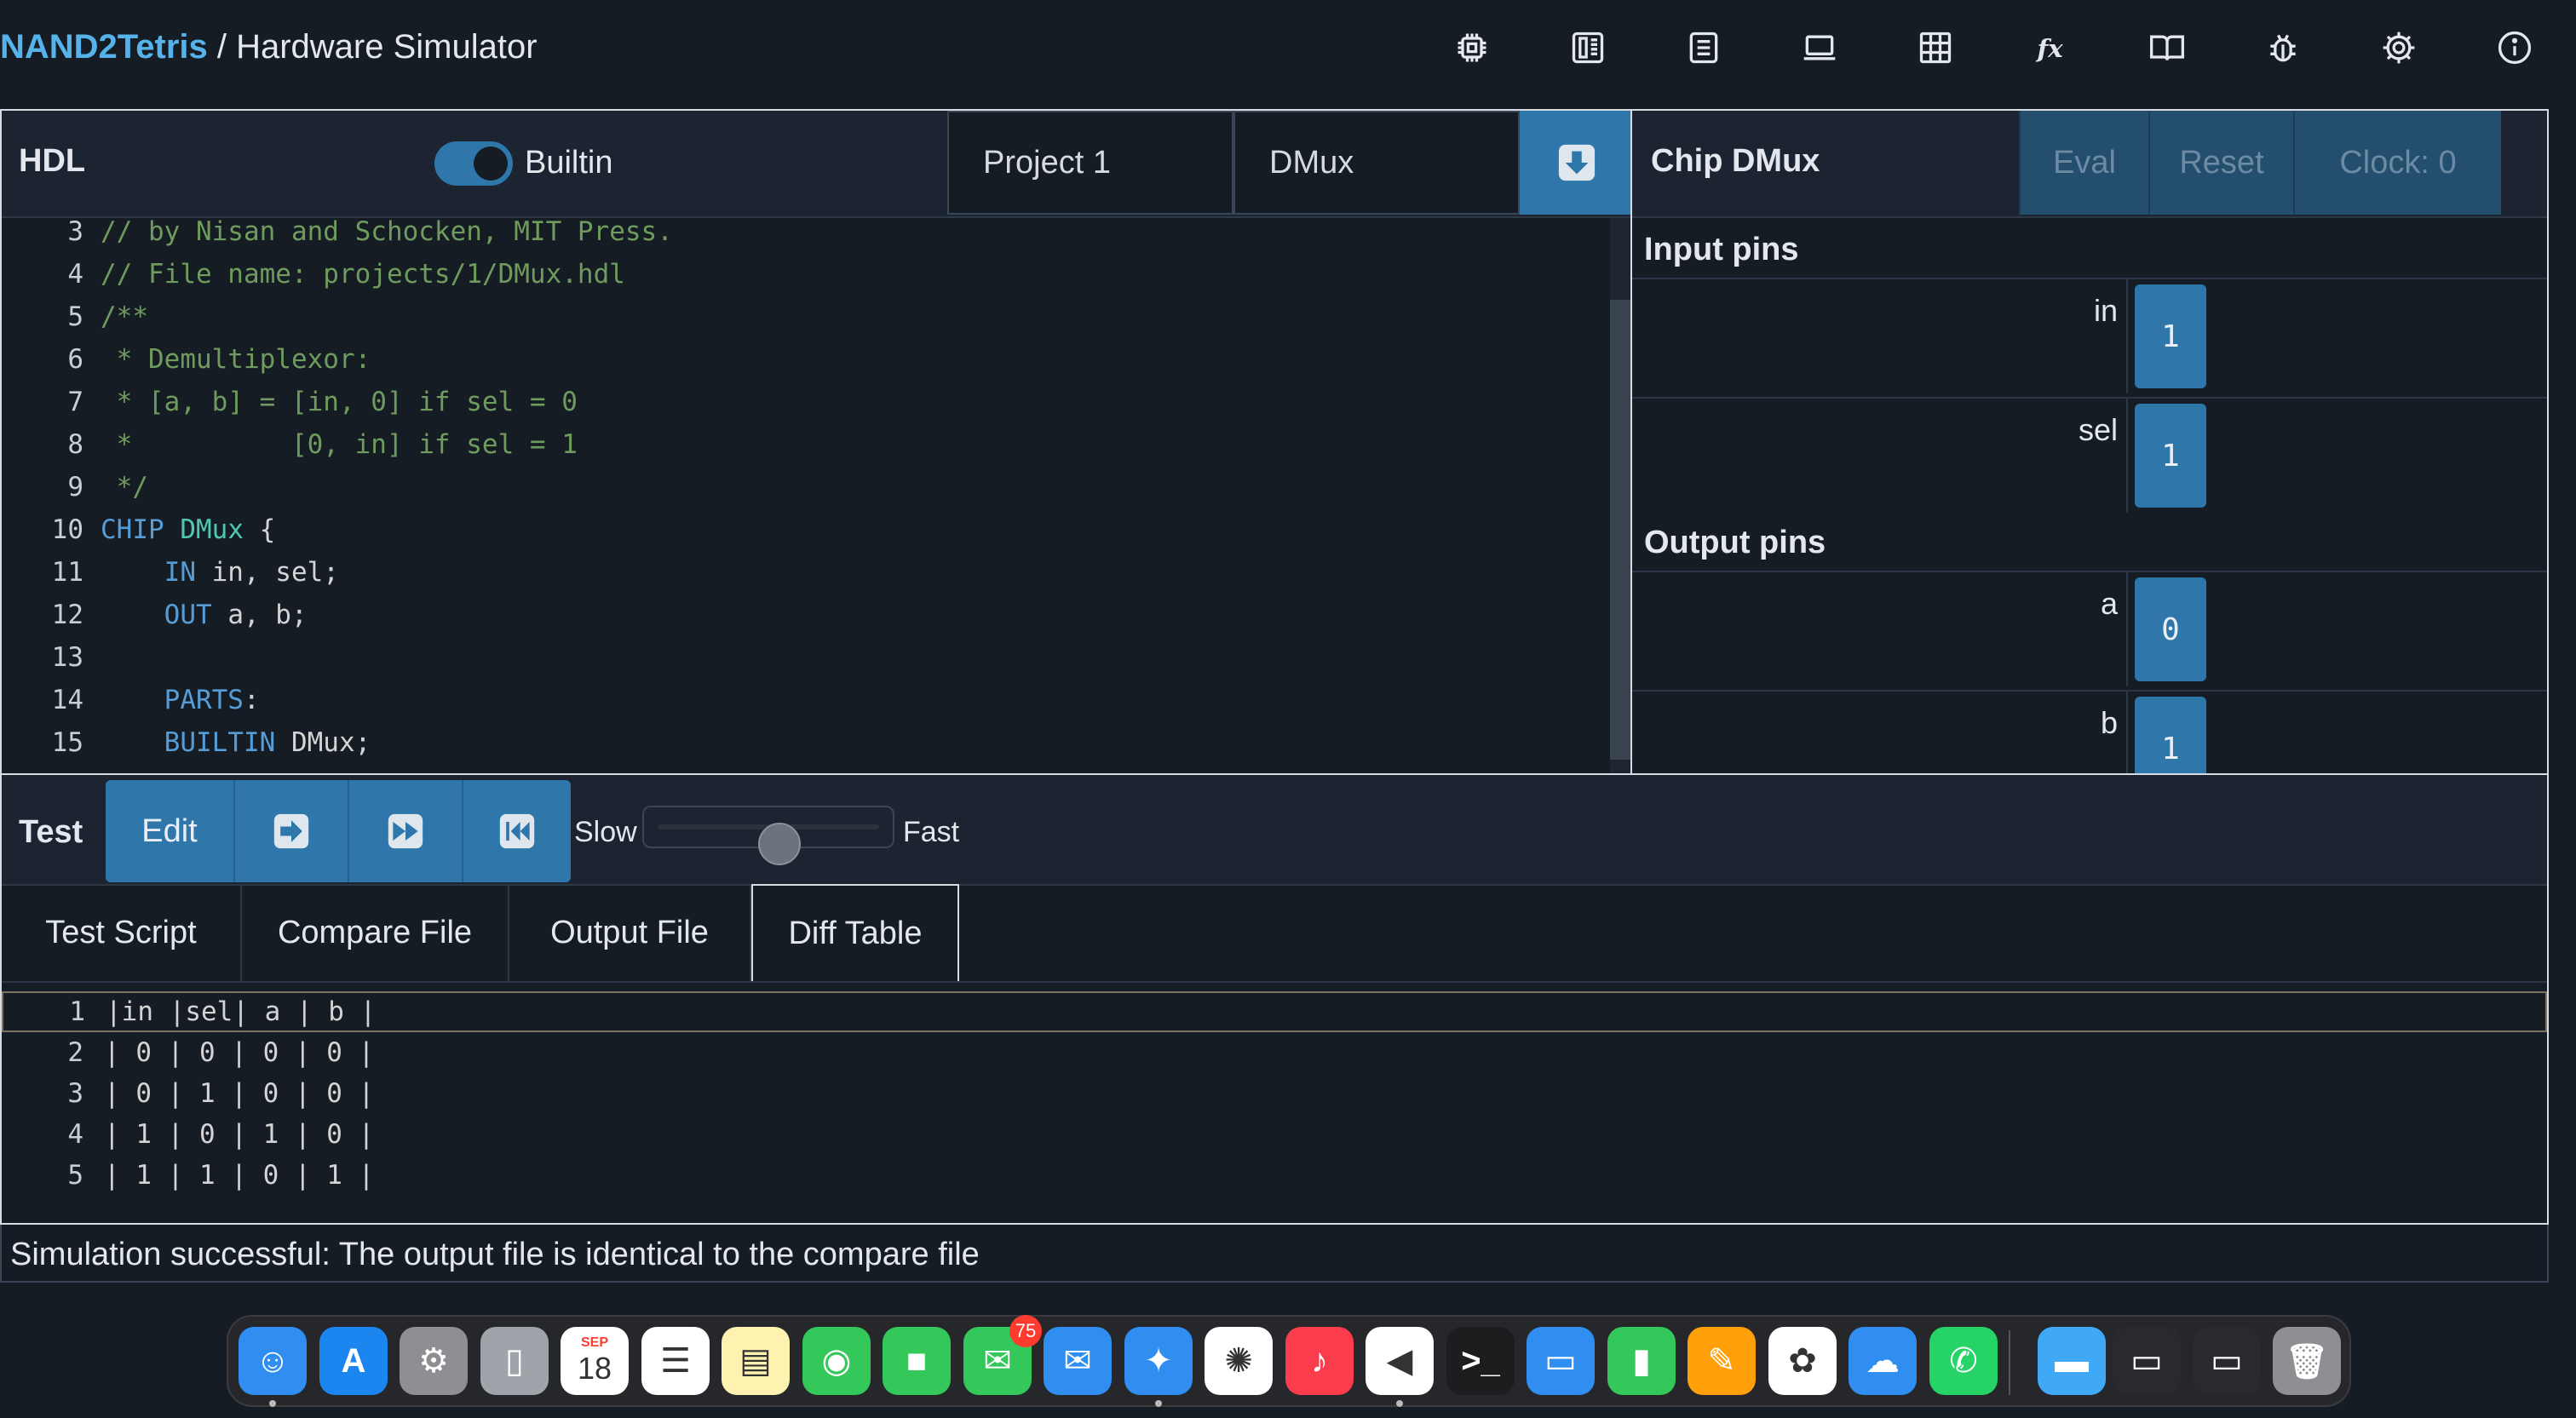 The width and height of the screenshot is (2576, 1418). I want to click on vscode-dock-icon: ◀, so click(1400, 1361).